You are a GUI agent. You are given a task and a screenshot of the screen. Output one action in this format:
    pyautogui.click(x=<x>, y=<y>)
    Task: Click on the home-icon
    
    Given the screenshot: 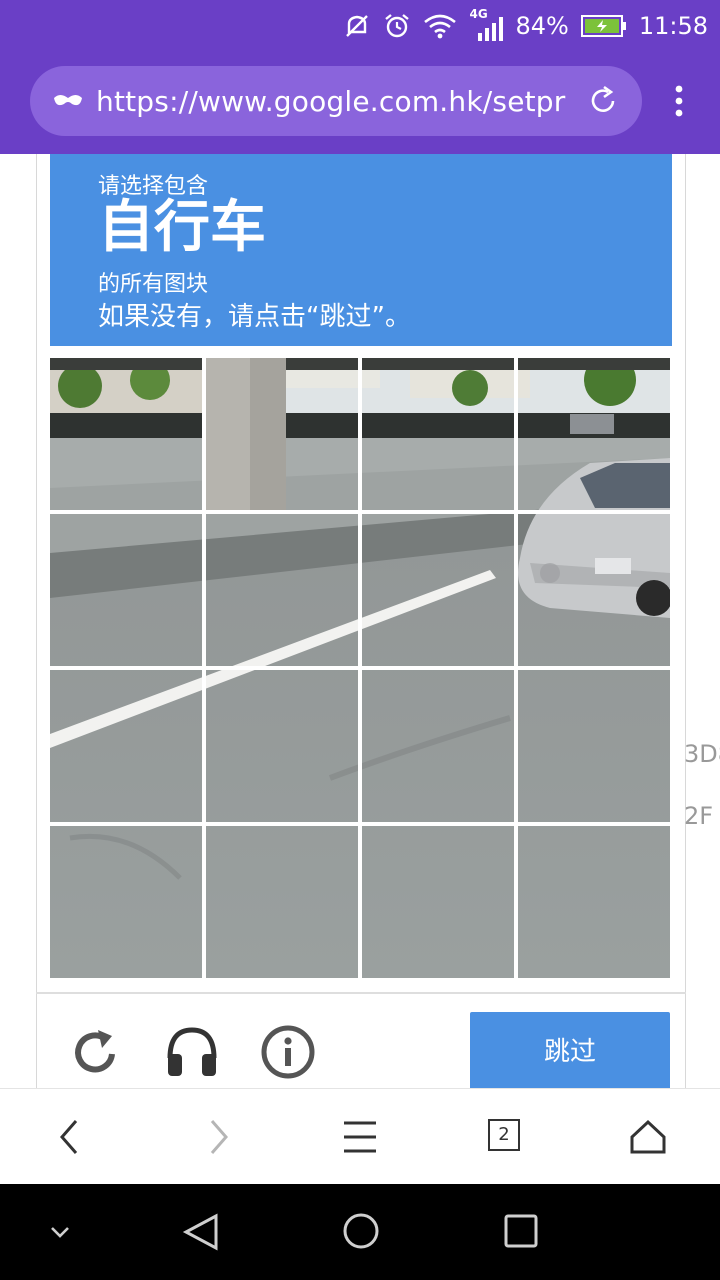 What is the action you would take?
    pyautogui.click(x=648, y=1137)
    